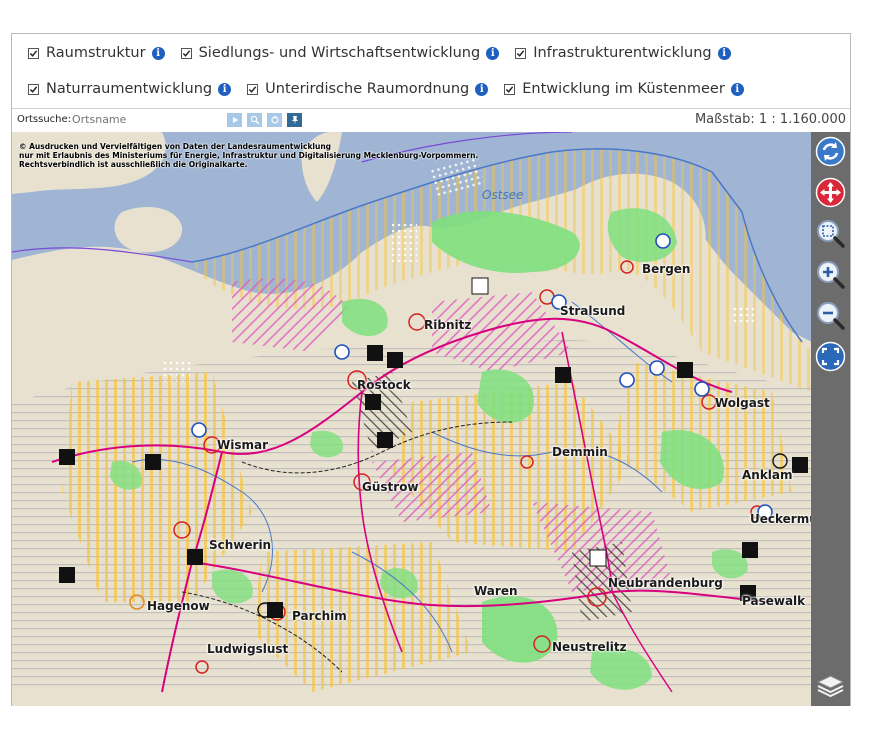  What do you see at coordinates (248, 649) in the screenshot?
I see `place-label: Ludwigslust` at bounding box center [248, 649].